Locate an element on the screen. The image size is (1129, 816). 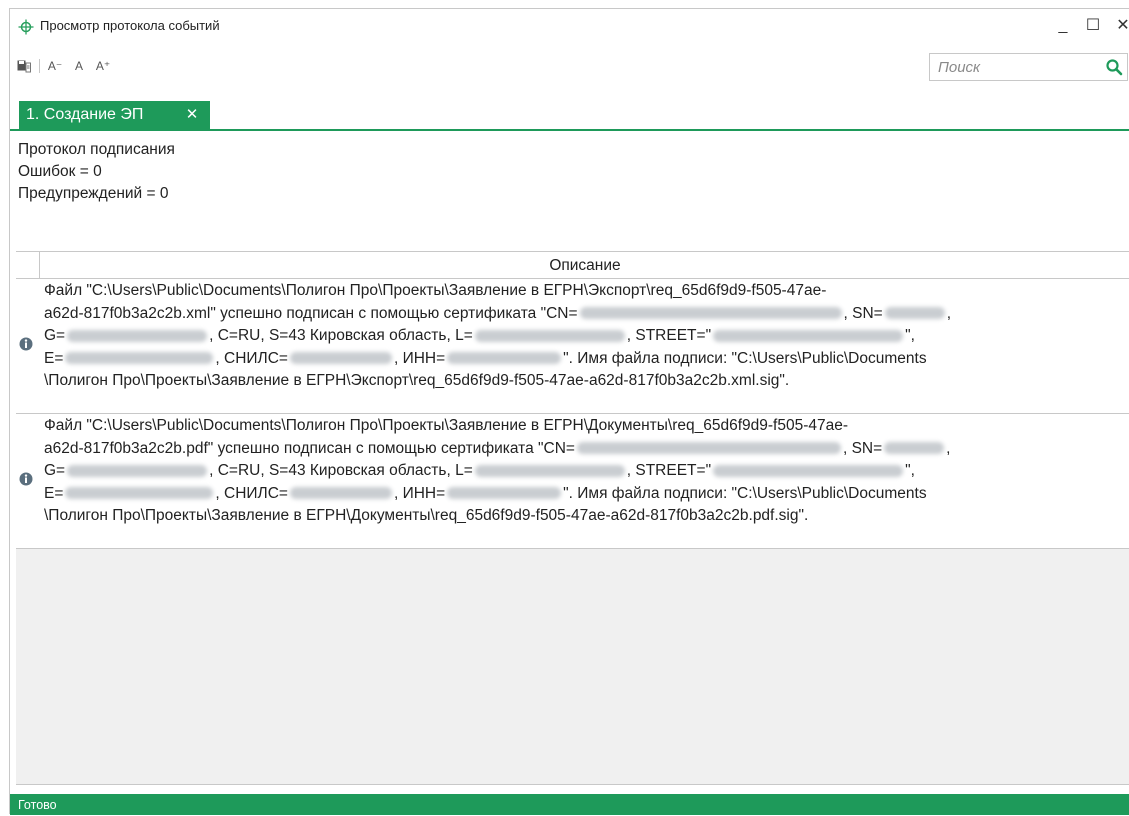
app-icon is located at coordinates (26, 27).